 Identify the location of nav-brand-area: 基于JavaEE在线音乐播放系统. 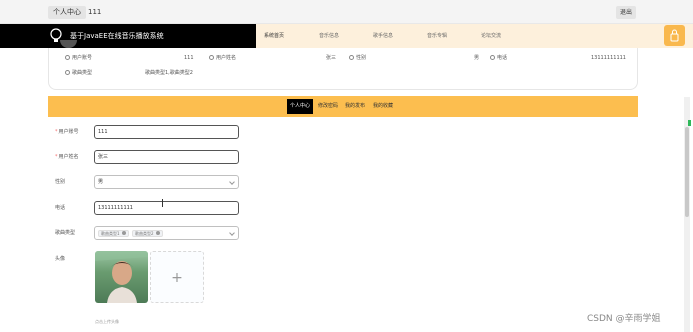
(128, 36).